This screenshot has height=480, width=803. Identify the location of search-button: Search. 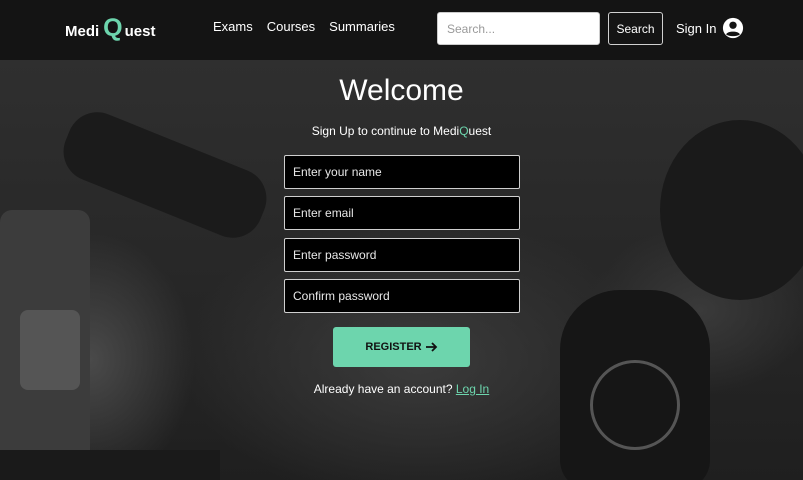
(635, 28).